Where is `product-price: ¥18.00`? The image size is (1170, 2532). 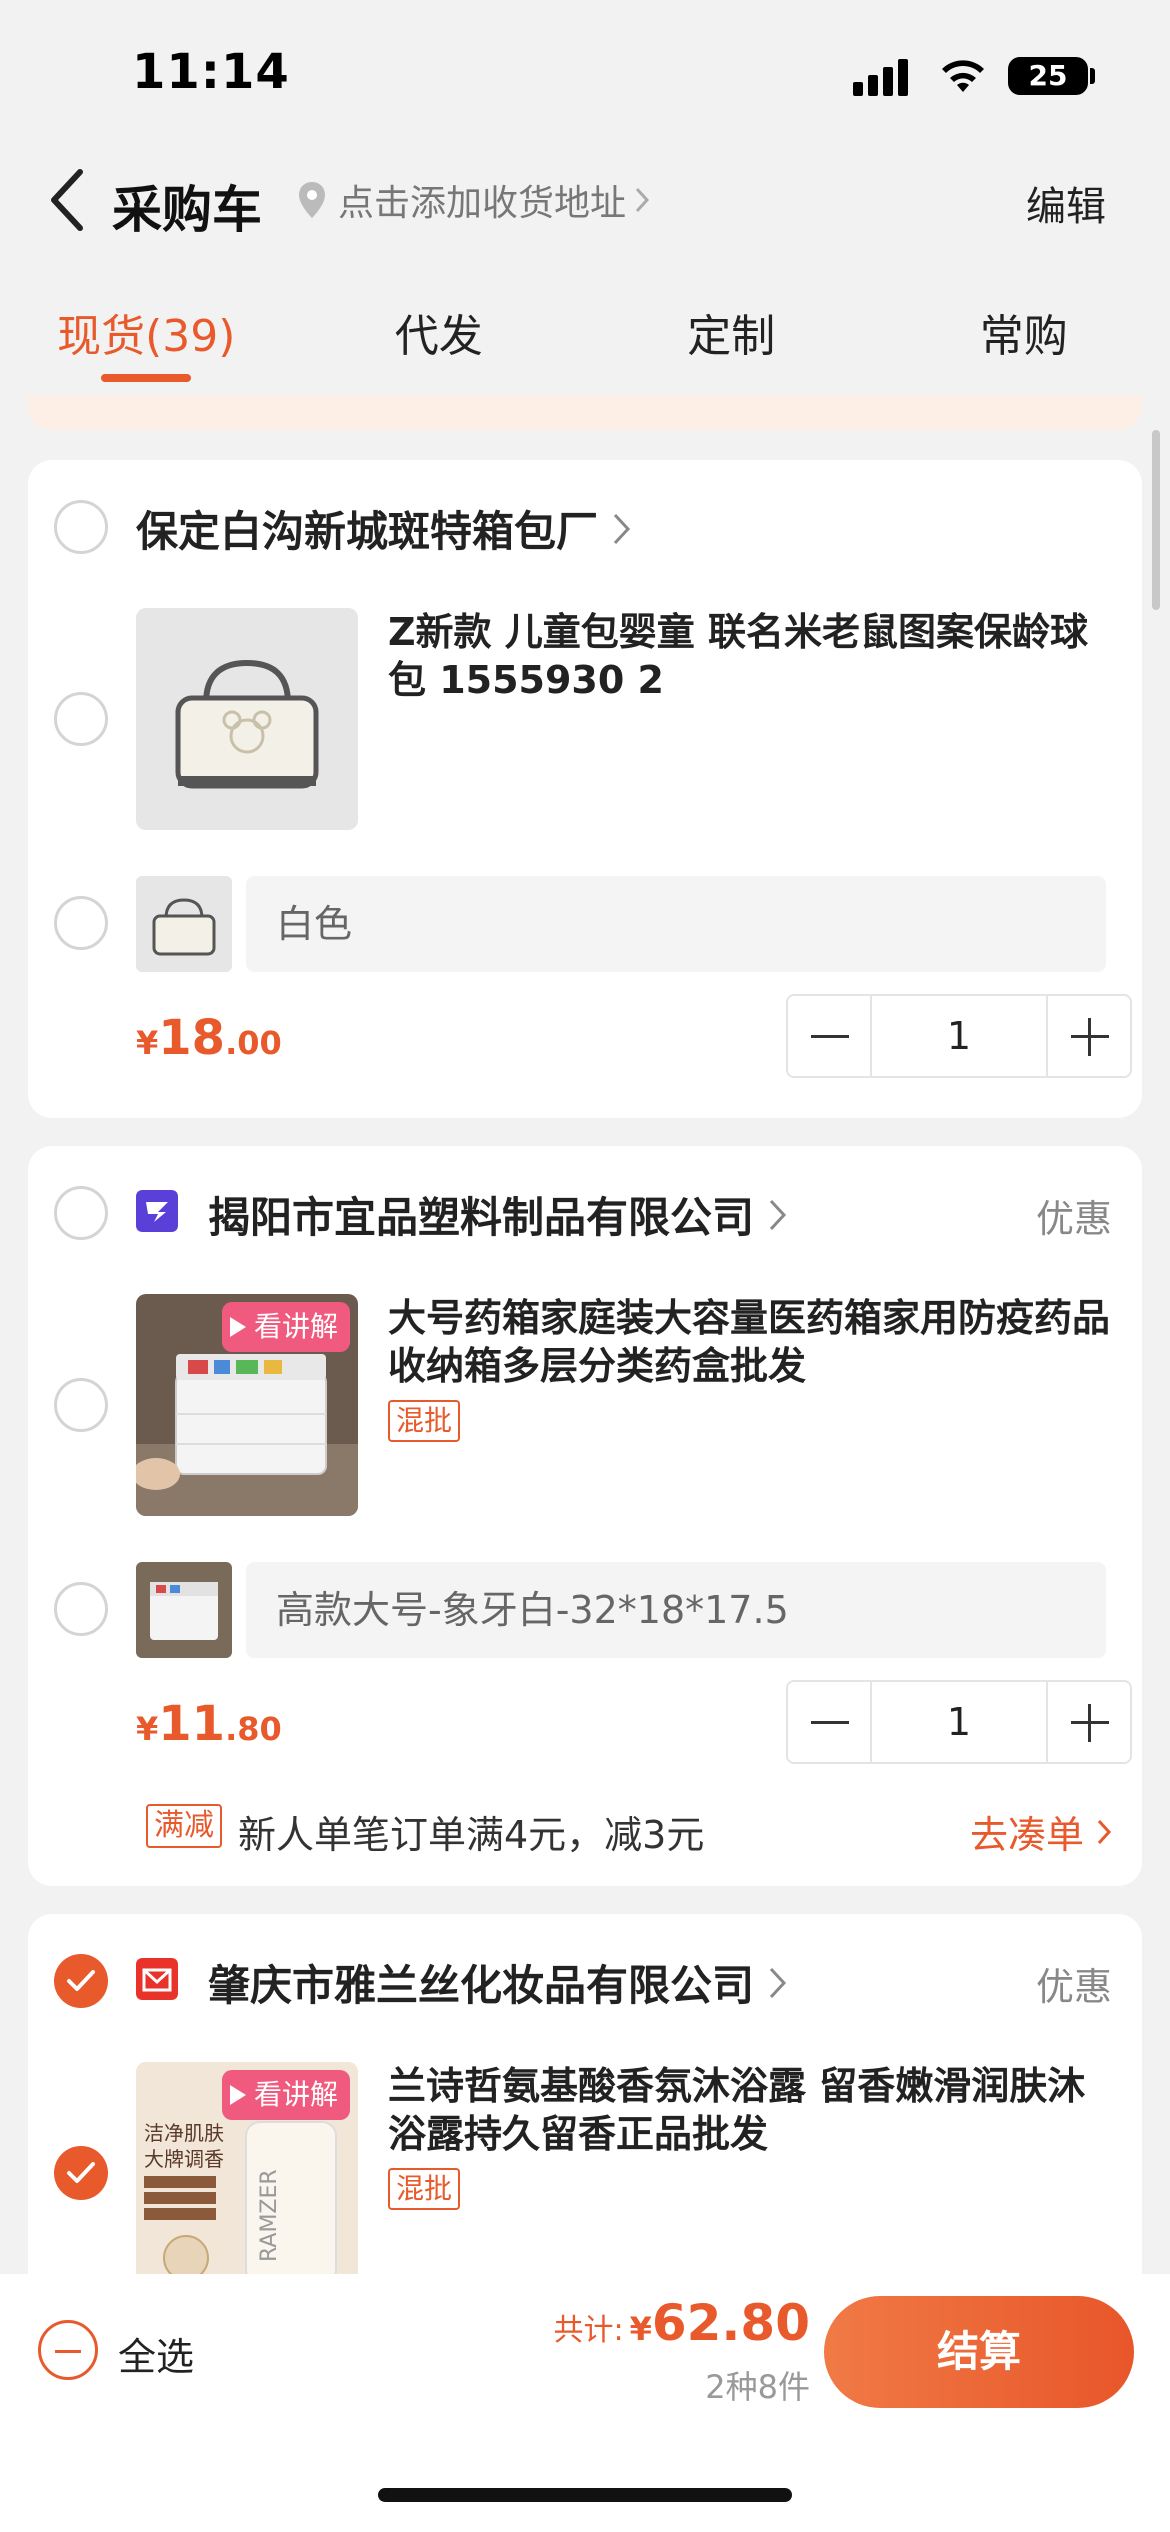
product-price: ¥18.00 is located at coordinates (209, 1038).